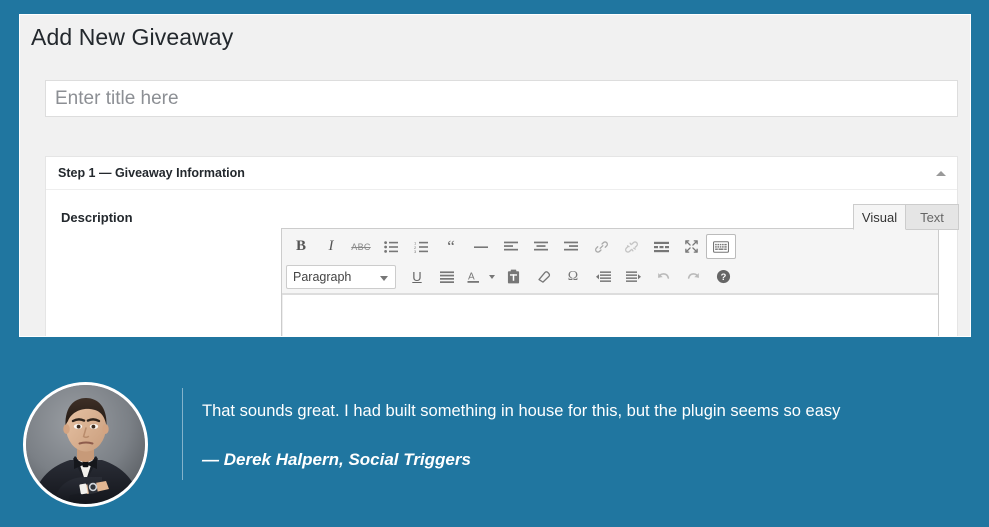 This screenshot has width=989, height=527. What do you see at coordinates (541, 246) in the screenshot?
I see `align-center-icon` at bounding box center [541, 246].